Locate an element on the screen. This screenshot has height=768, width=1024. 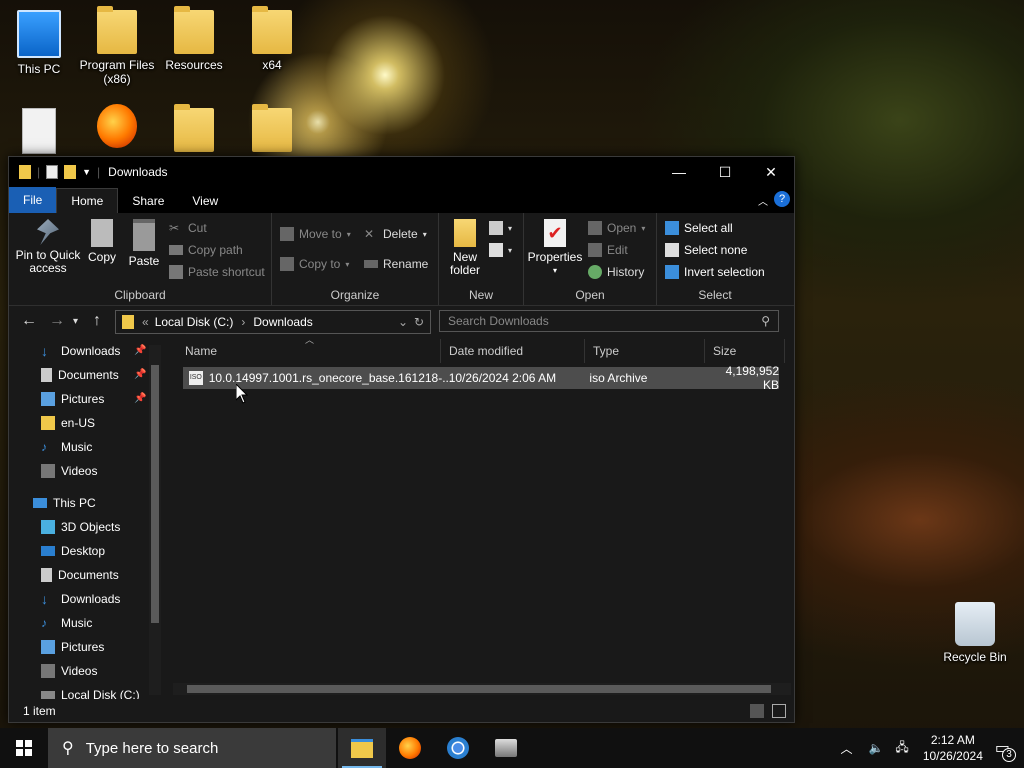
refresh-icon: ↻ is located at coordinates (419, 322).